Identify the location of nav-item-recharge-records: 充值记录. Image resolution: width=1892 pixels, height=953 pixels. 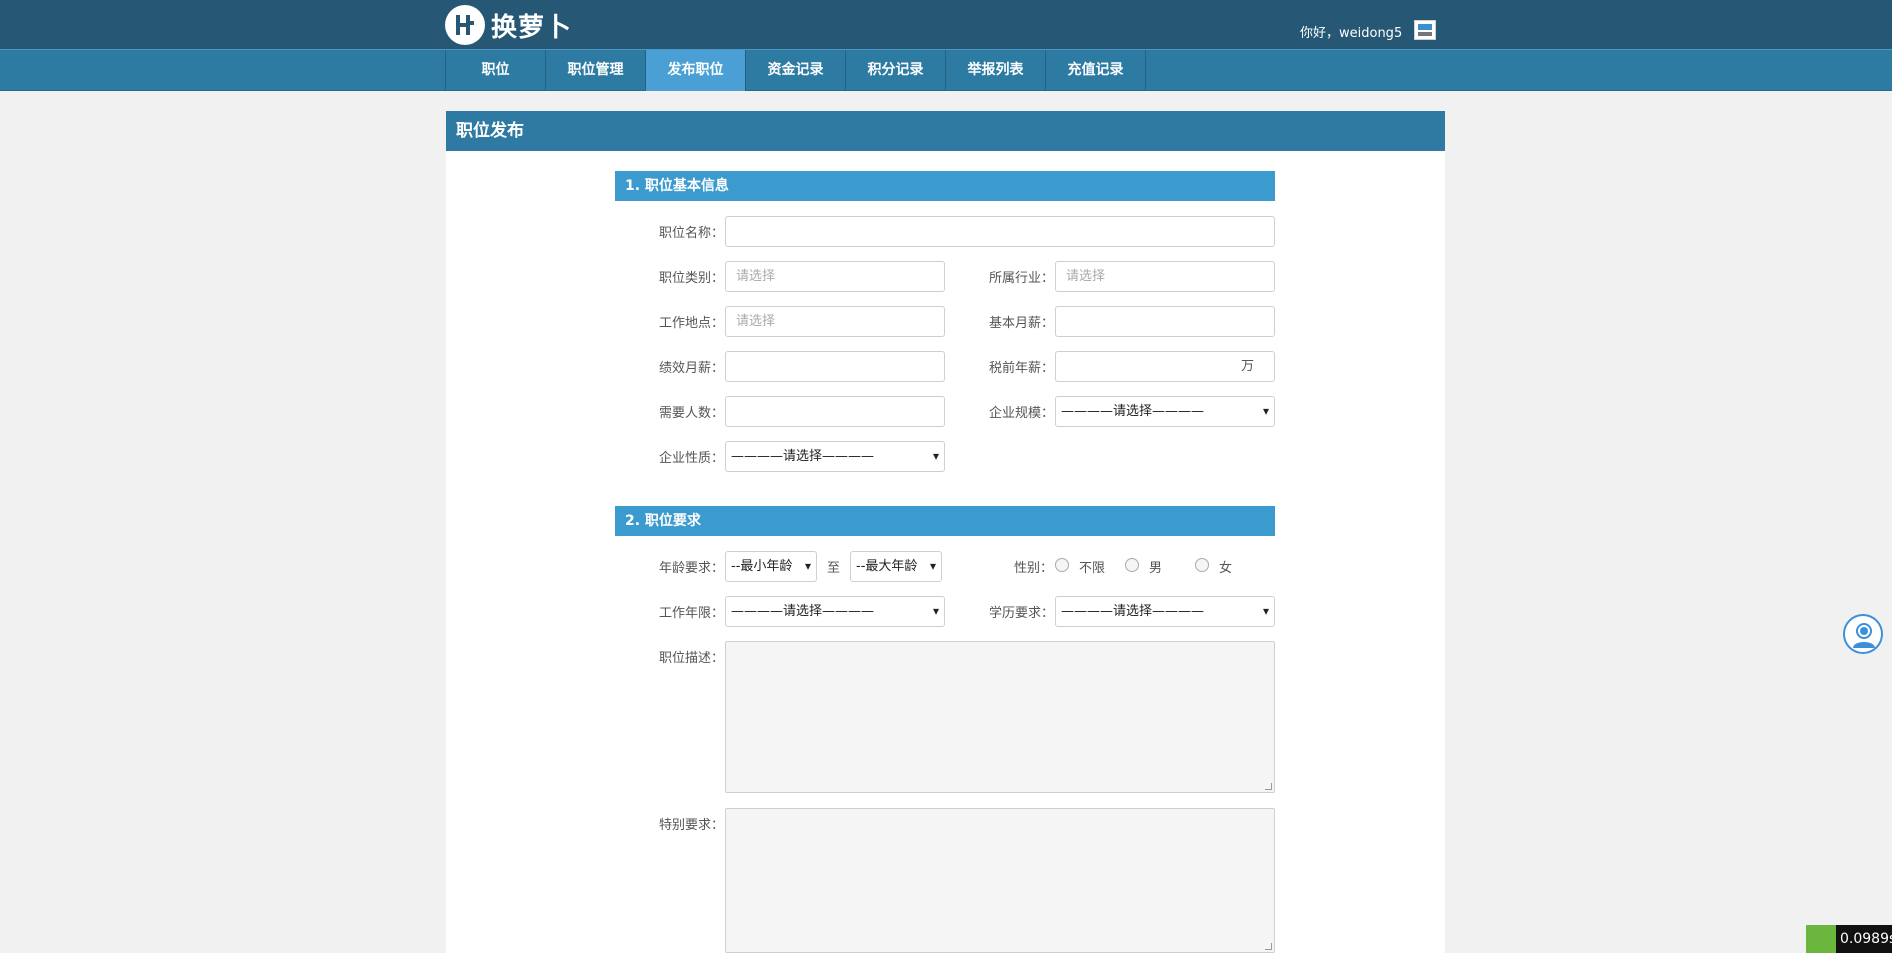
(1096, 70).